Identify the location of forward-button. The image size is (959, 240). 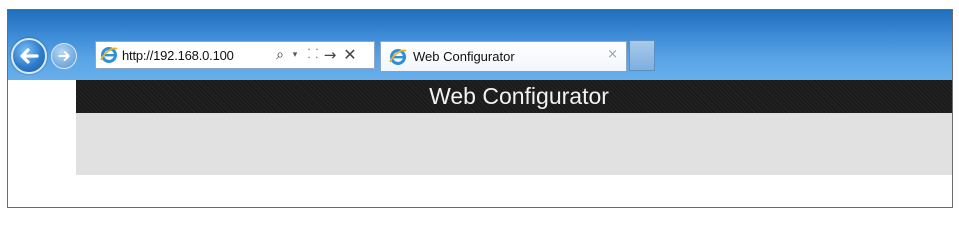
(64, 56).